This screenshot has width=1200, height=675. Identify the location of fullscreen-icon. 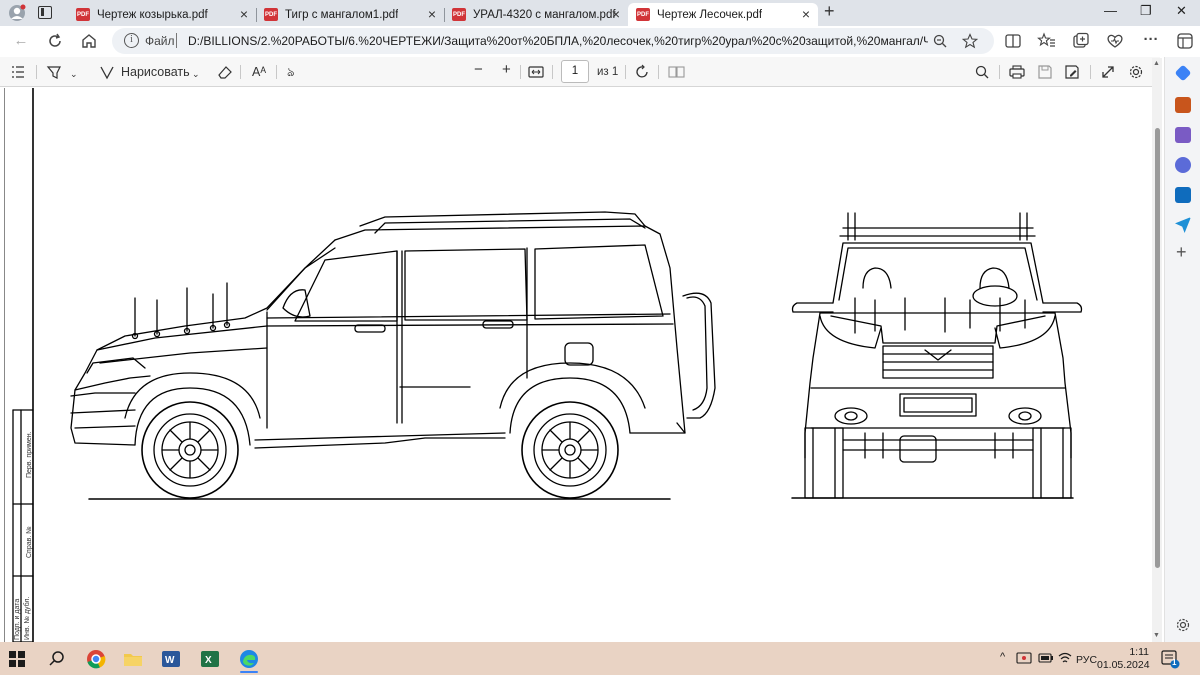
(1108, 72).